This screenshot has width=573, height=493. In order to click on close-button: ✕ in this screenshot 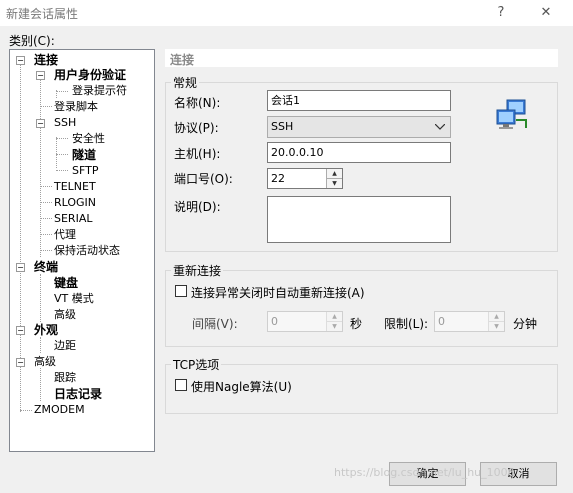, I will do `click(546, 13)`.